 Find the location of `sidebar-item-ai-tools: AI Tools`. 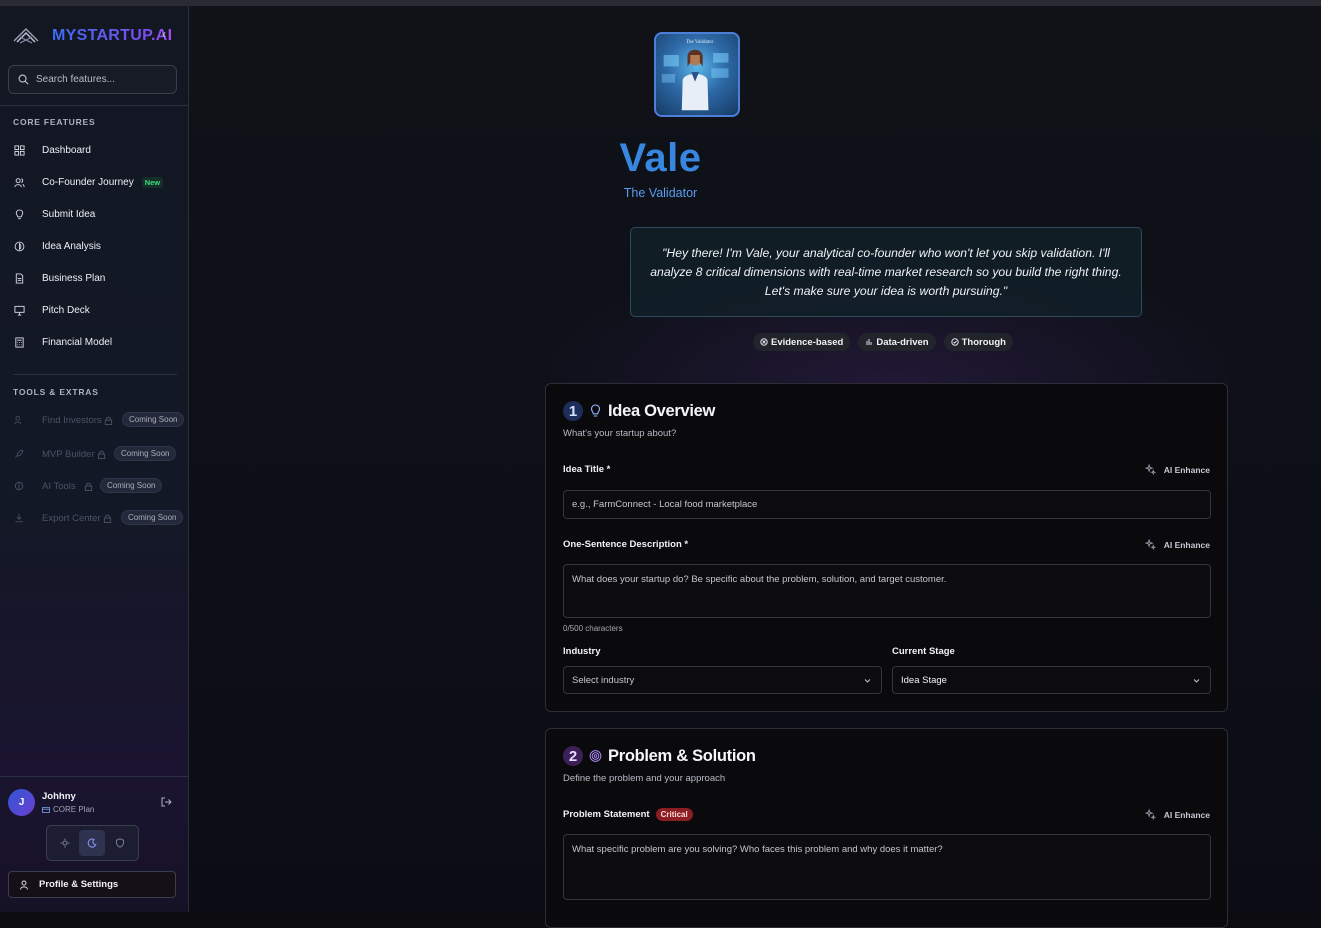

sidebar-item-ai-tools: AI Tools is located at coordinates (53, 486).